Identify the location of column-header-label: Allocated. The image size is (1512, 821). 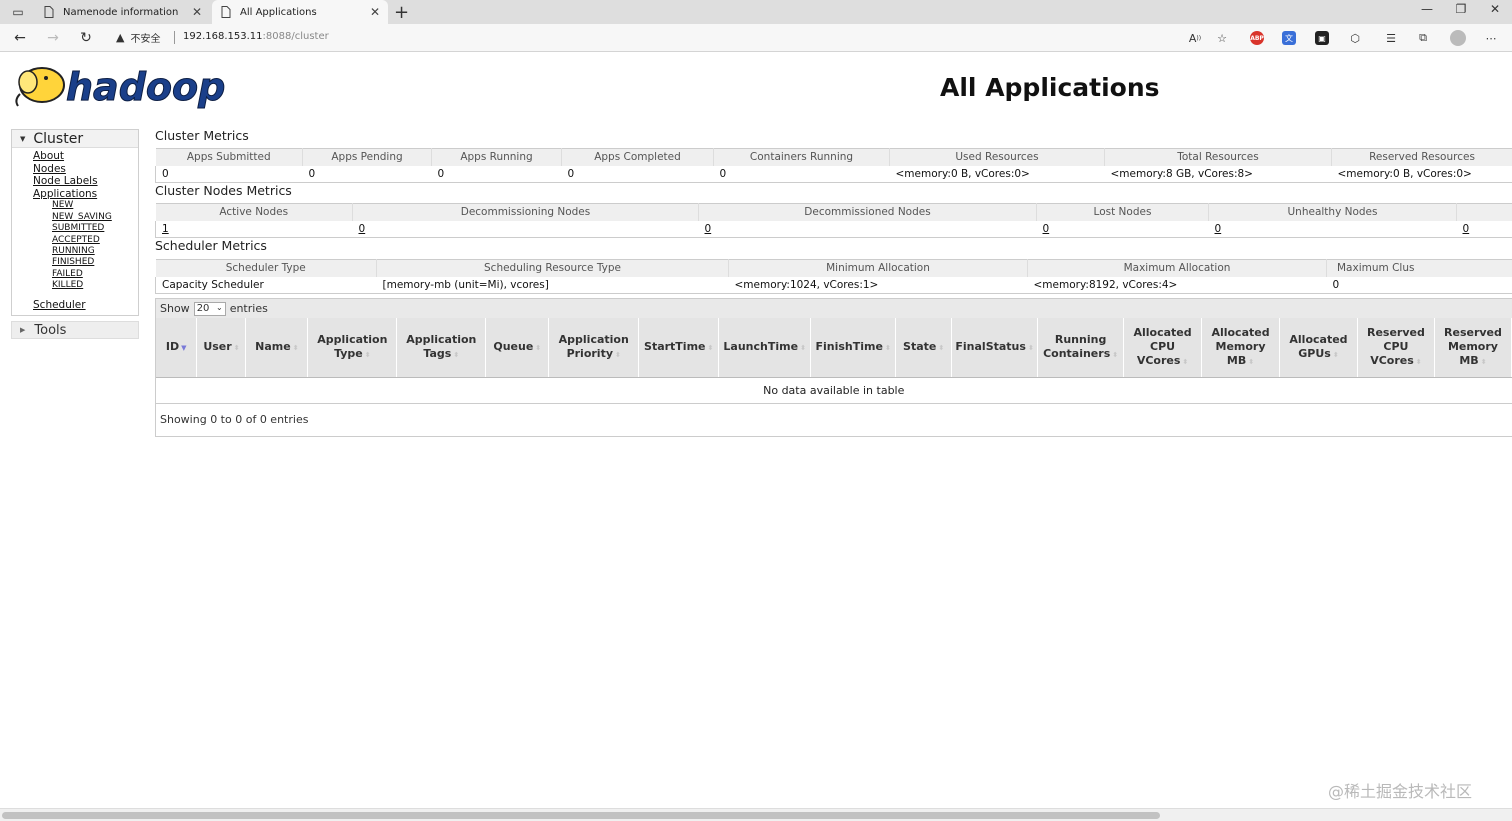
(1162, 332).